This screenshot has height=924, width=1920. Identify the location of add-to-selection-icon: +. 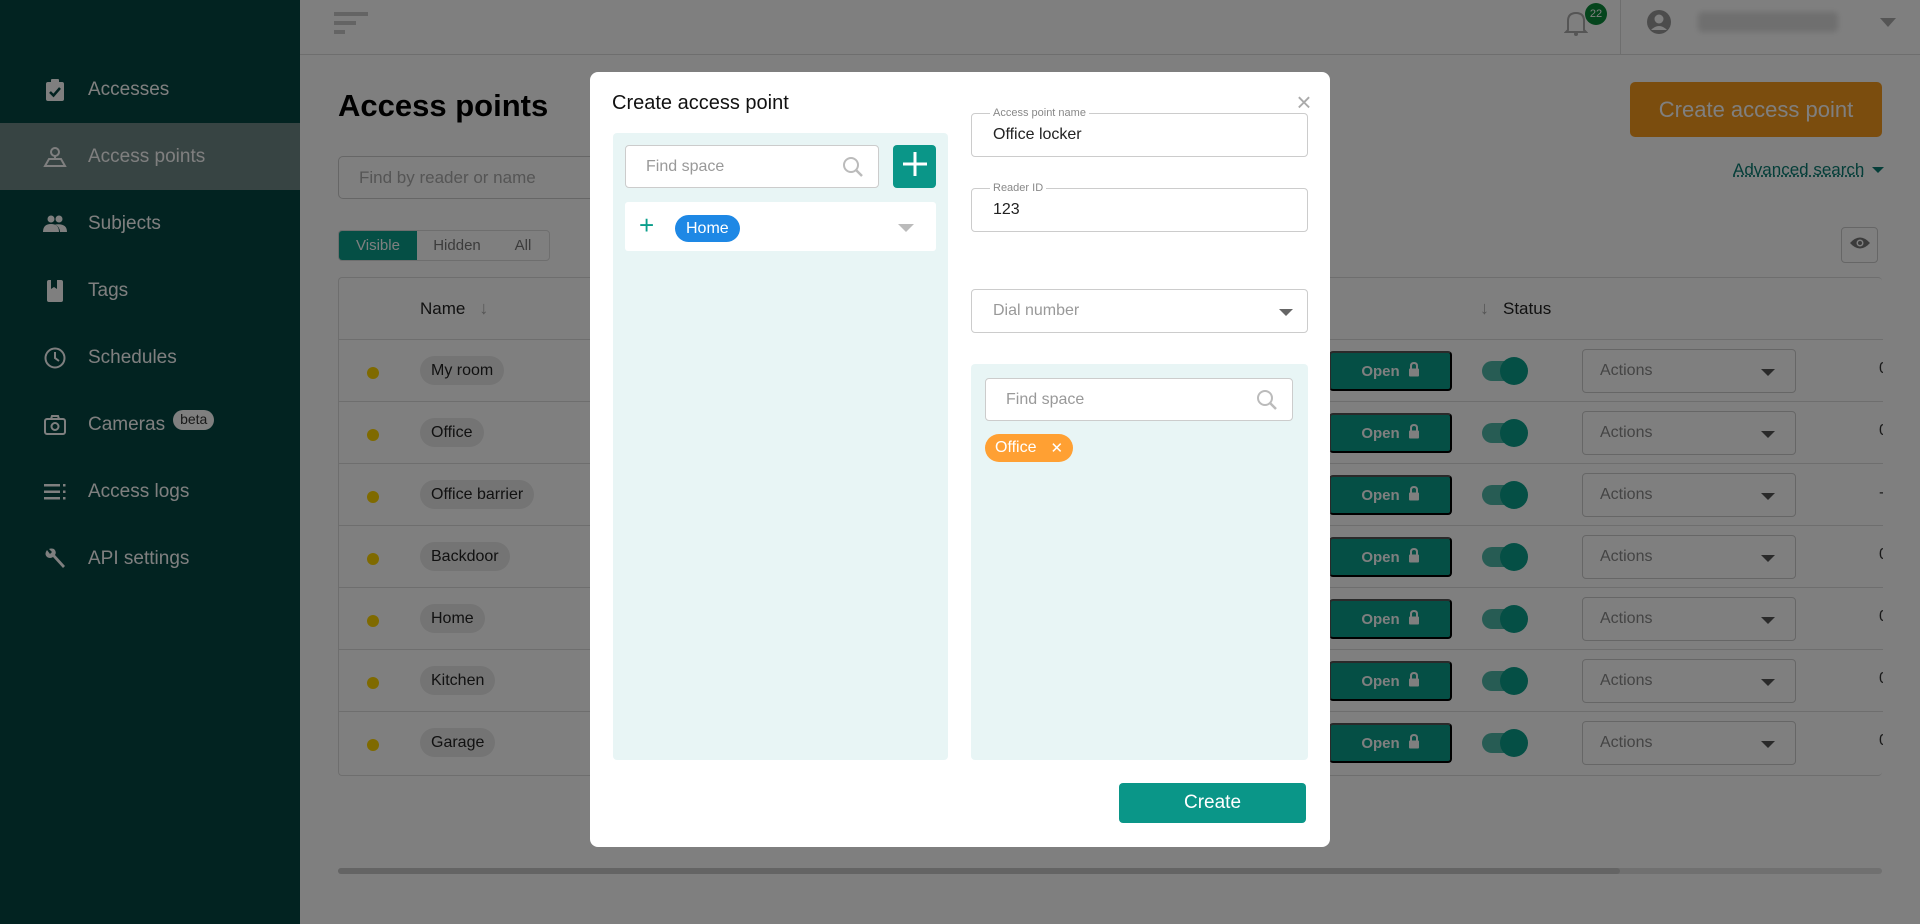
(646, 225).